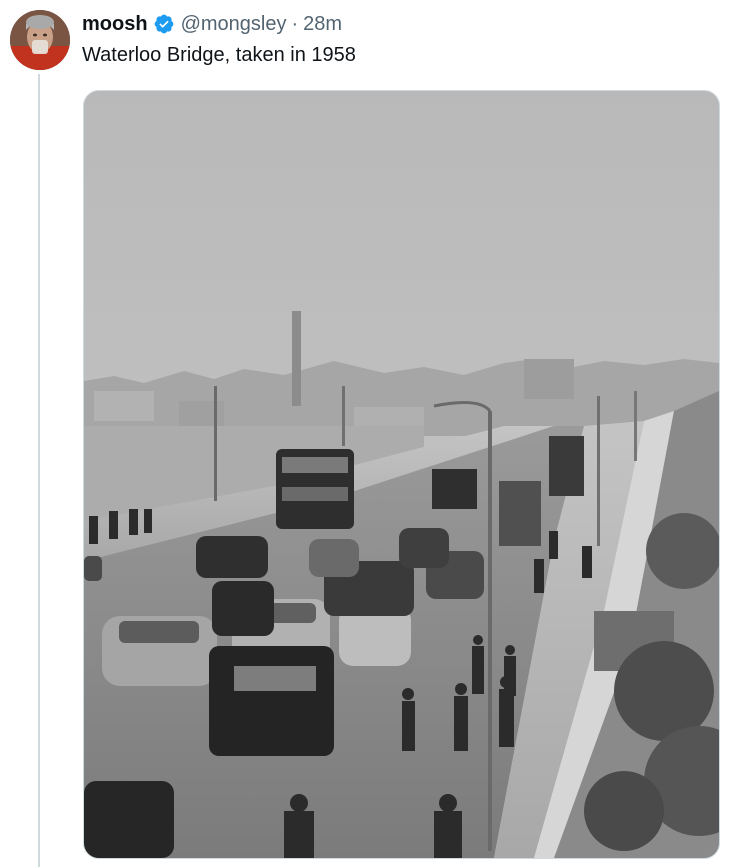 The width and height of the screenshot is (733, 867). I want to click on avatar-image, so click(40, 40).